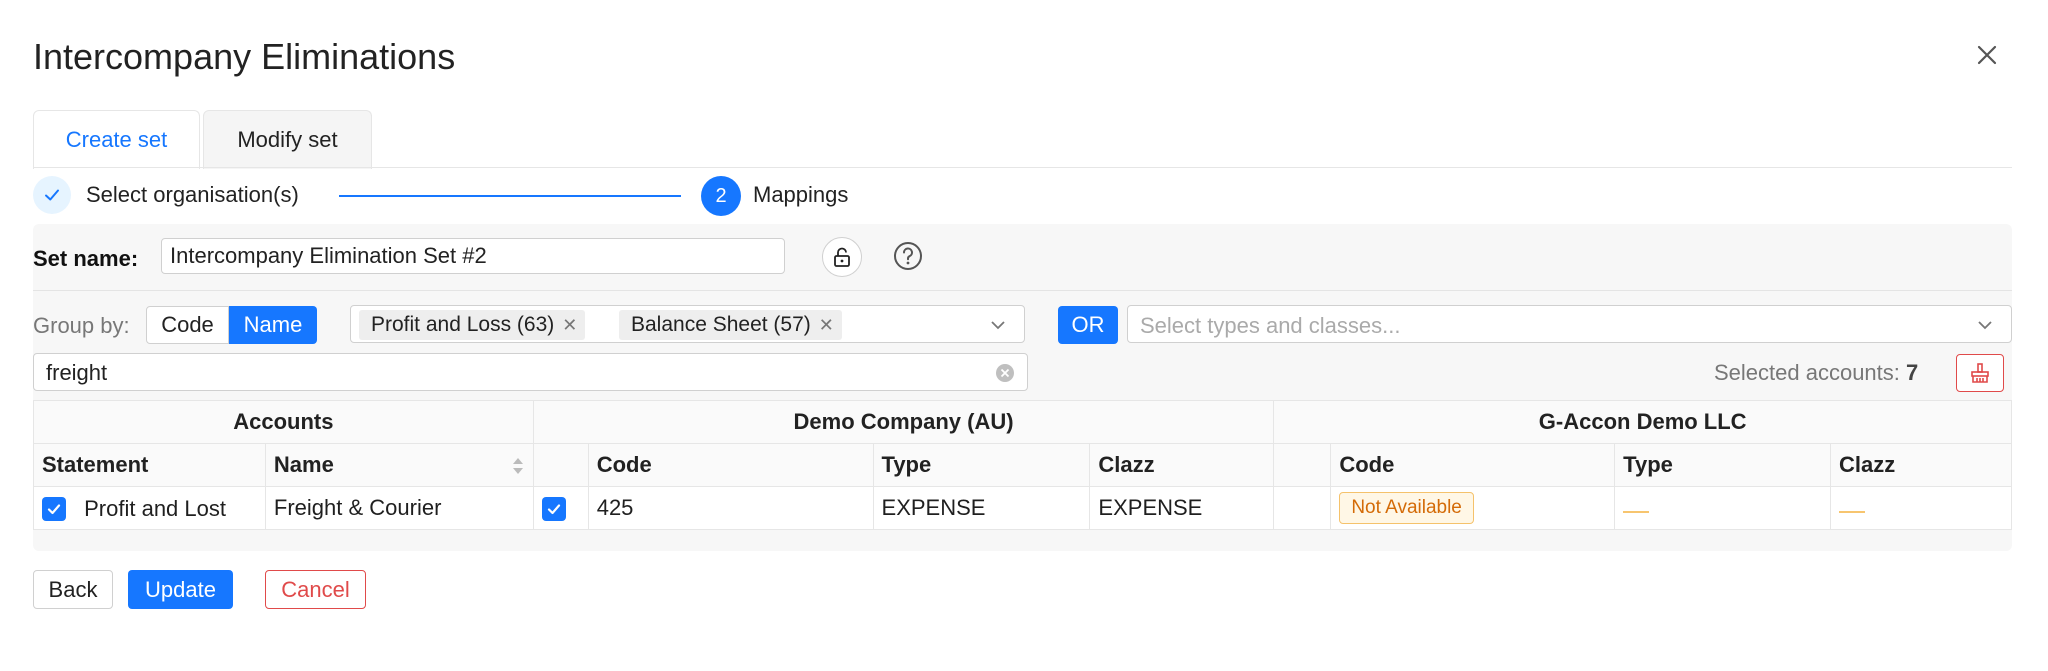  Describe the element at coordinates (1406, 508) in the screenshot. I see `not-available-badge: Not Available` at that location.